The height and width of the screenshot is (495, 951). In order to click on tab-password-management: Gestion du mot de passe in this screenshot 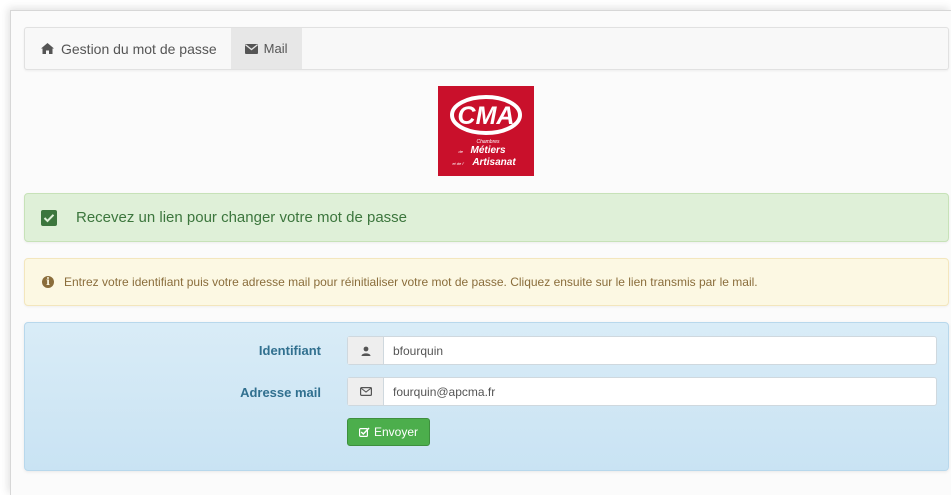, I will do `click(128, 48)`.